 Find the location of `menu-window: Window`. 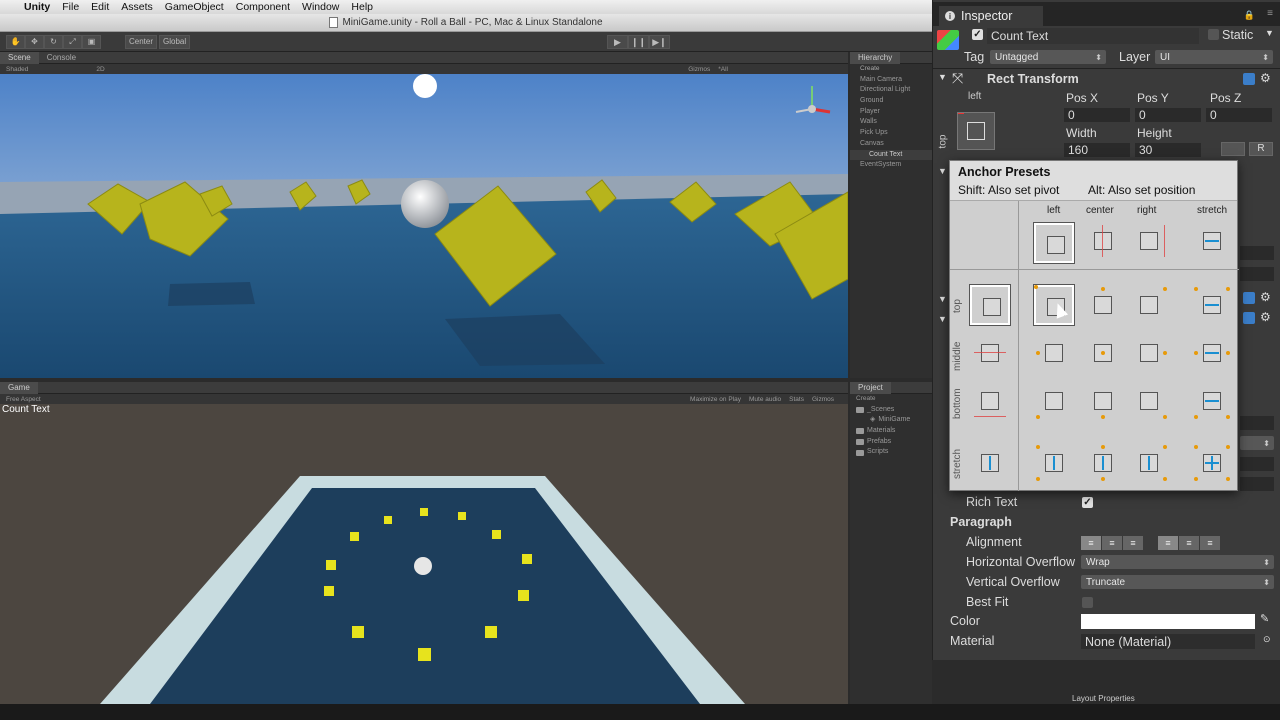

menu-window: Window is located at coordinates (320, 7).